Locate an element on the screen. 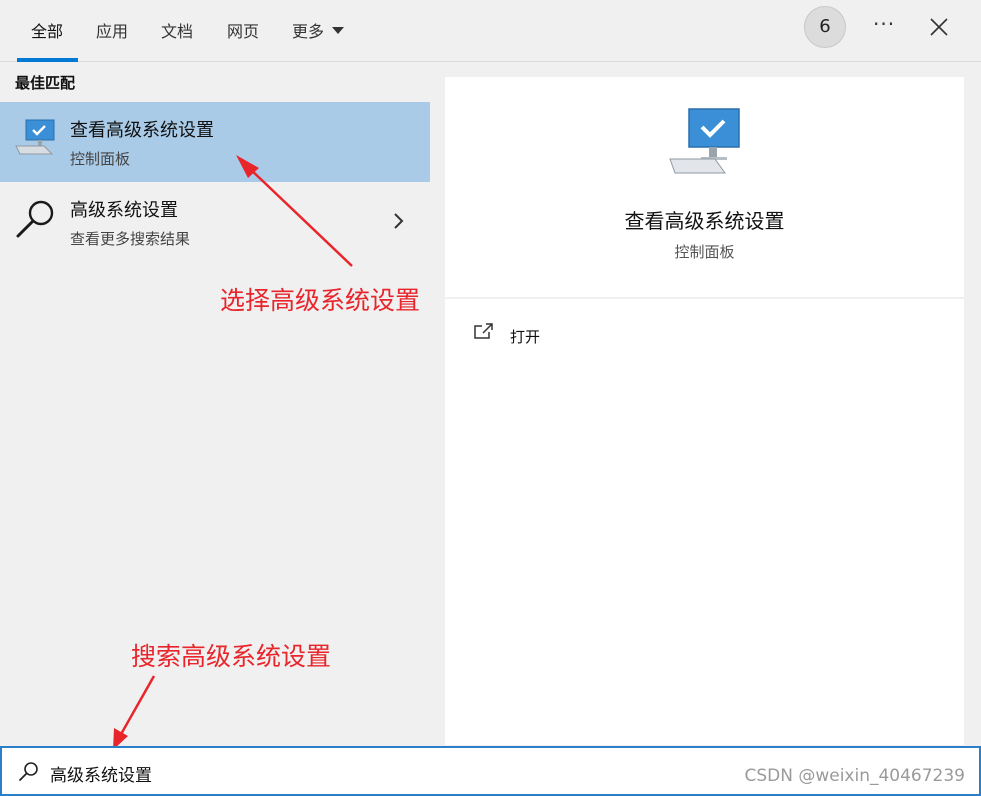 This screenshot has width=981, height=796. tab-web: 网页 is located at coordinates (243, 30).